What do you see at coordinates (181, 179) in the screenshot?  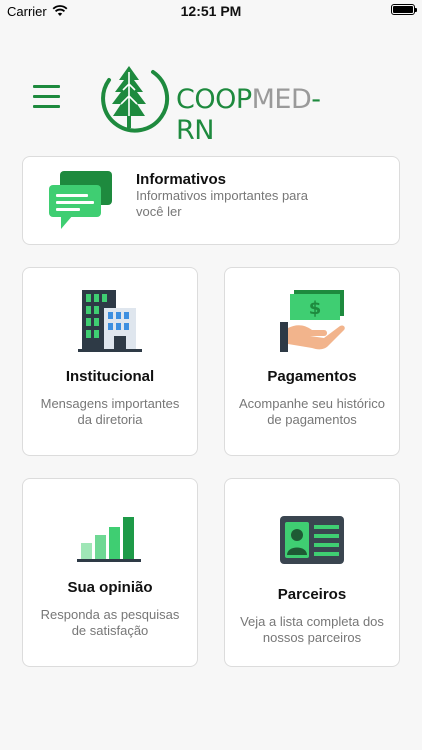 I see `informativos-title: Informativos` at bounding box center [181, 179].